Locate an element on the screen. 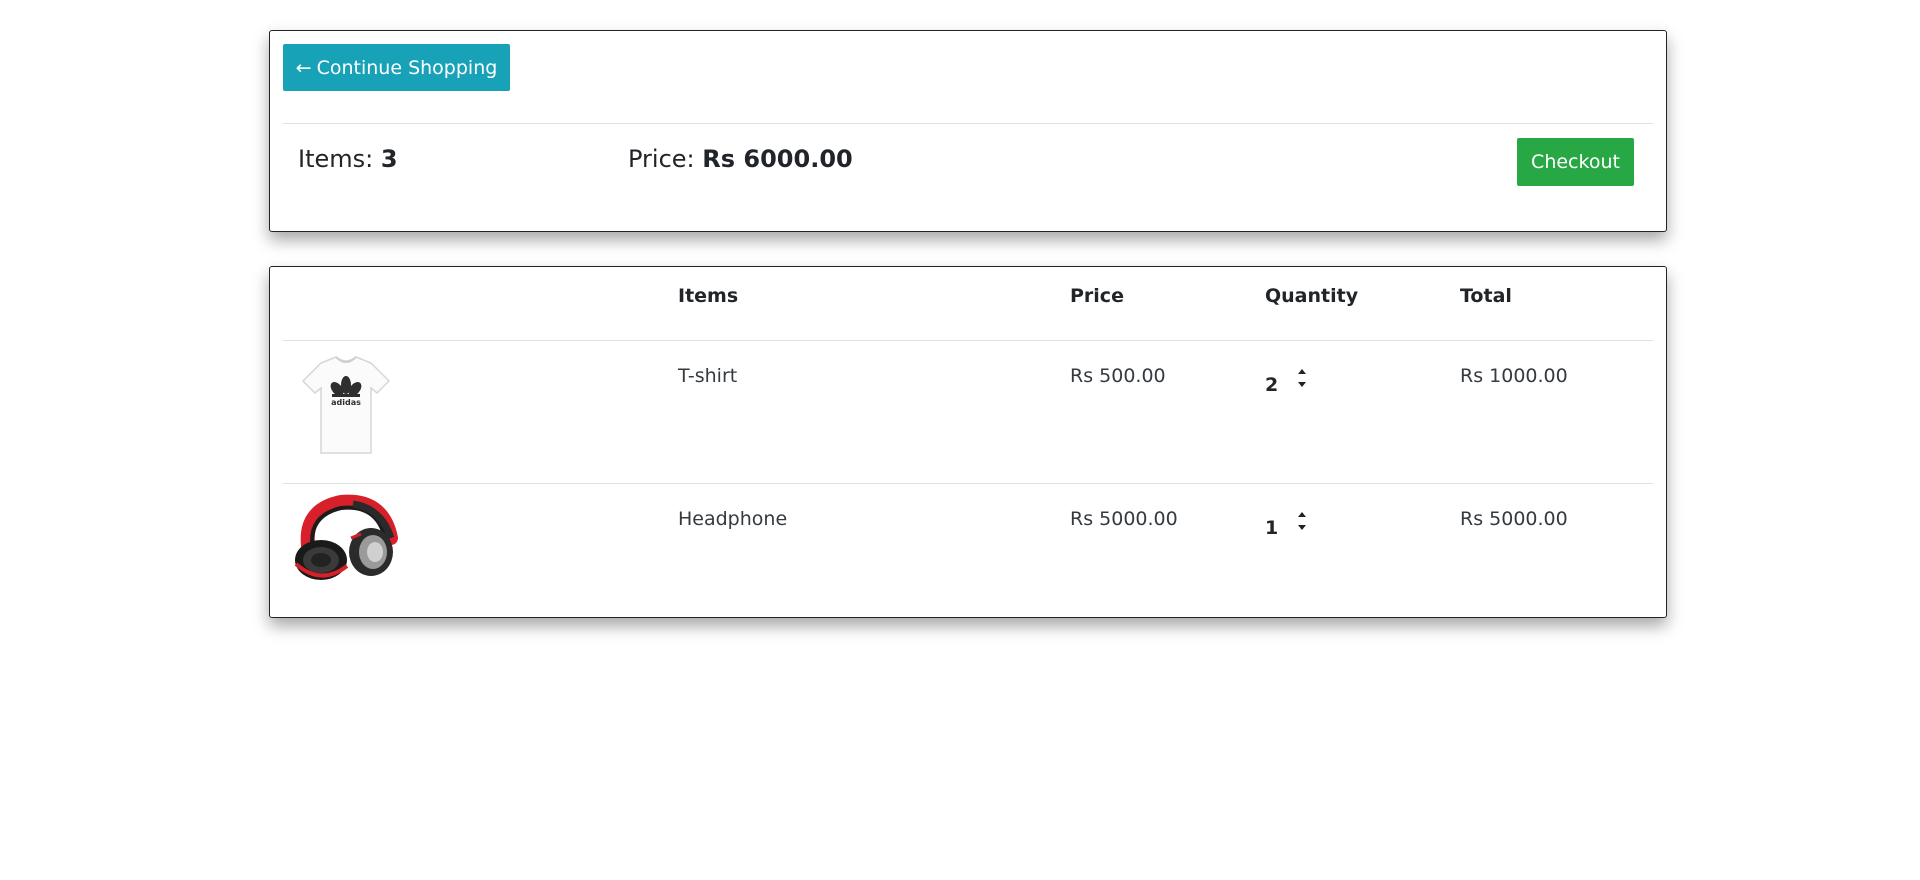  price-summary: Price: Rs 6000.00 is located at coordinates (740, 159).